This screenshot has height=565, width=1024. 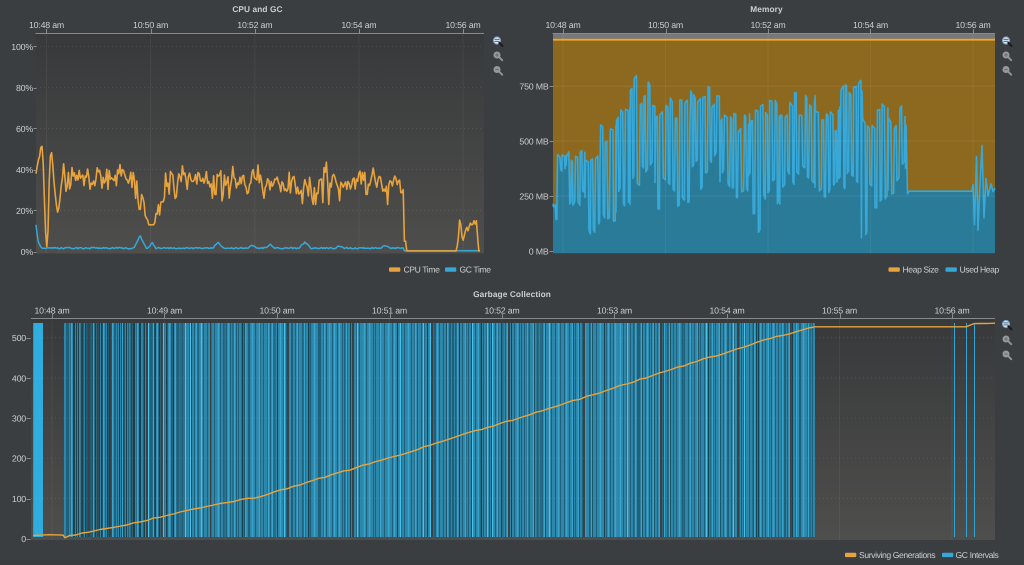 What do you see at coordinates (24, 88) in the screenshot?
I see `svg-text: 80%` at bounding box center [24, 88].